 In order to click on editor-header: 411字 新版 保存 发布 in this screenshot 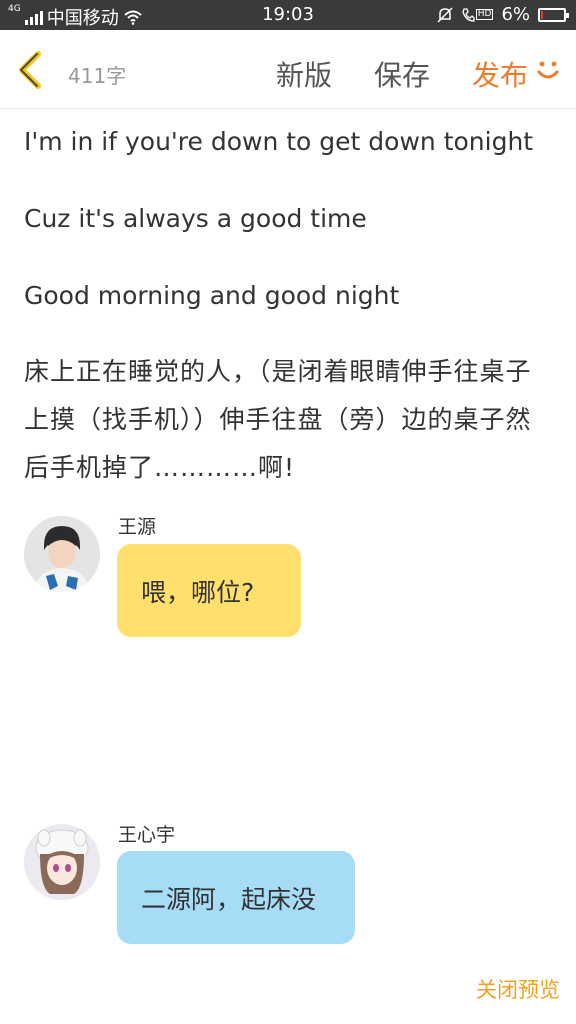, I will do `click(288, 69)`.